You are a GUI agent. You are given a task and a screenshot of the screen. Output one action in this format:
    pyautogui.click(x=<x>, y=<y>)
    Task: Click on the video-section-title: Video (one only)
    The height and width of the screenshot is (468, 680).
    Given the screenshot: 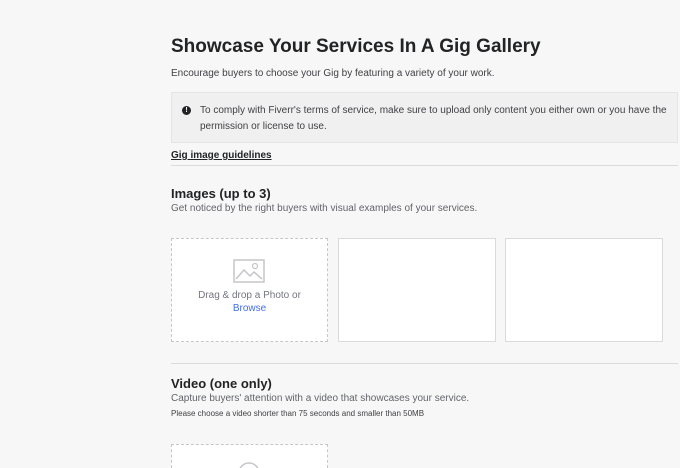 What is the action you would take?
    pyautogui.click(x=221, y=383)
    